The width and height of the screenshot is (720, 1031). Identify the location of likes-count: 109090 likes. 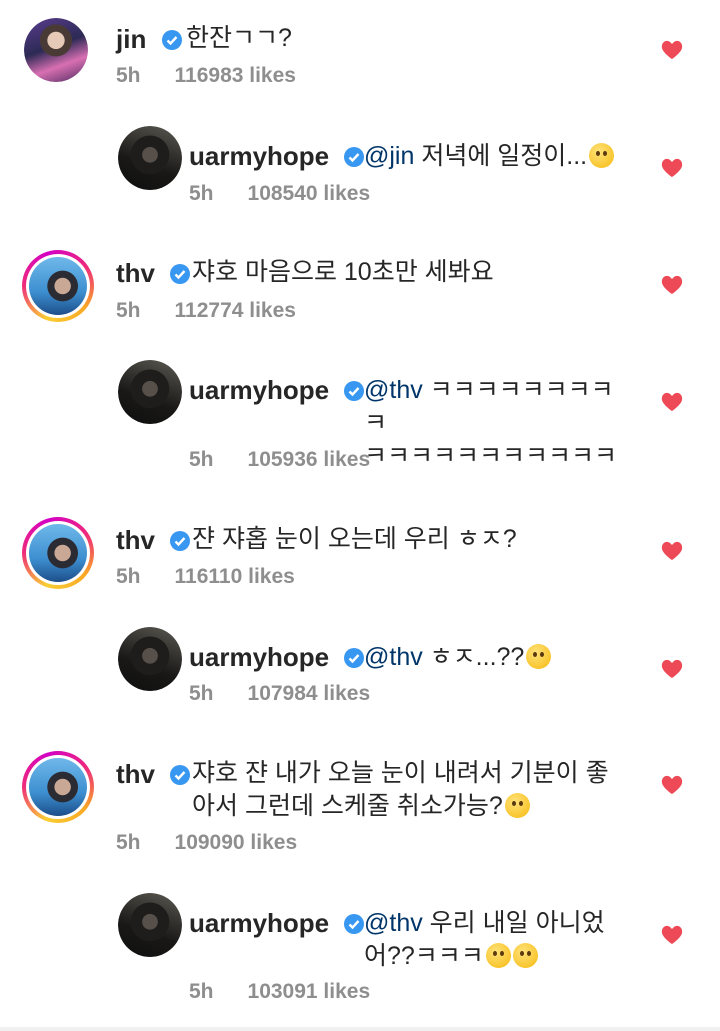
(236, 842).